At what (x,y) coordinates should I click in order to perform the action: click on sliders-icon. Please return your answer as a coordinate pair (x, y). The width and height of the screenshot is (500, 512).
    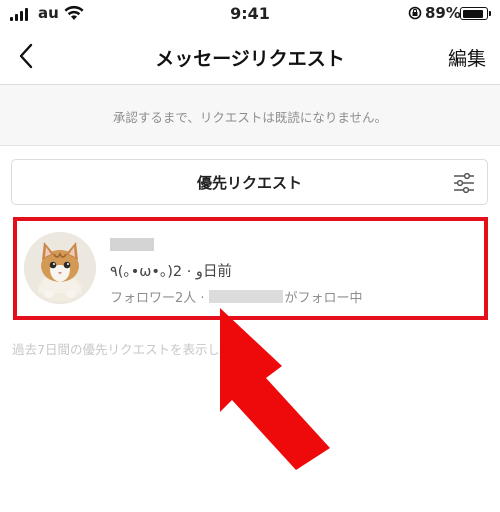
    Looking at the image, I should click on (464, 183).